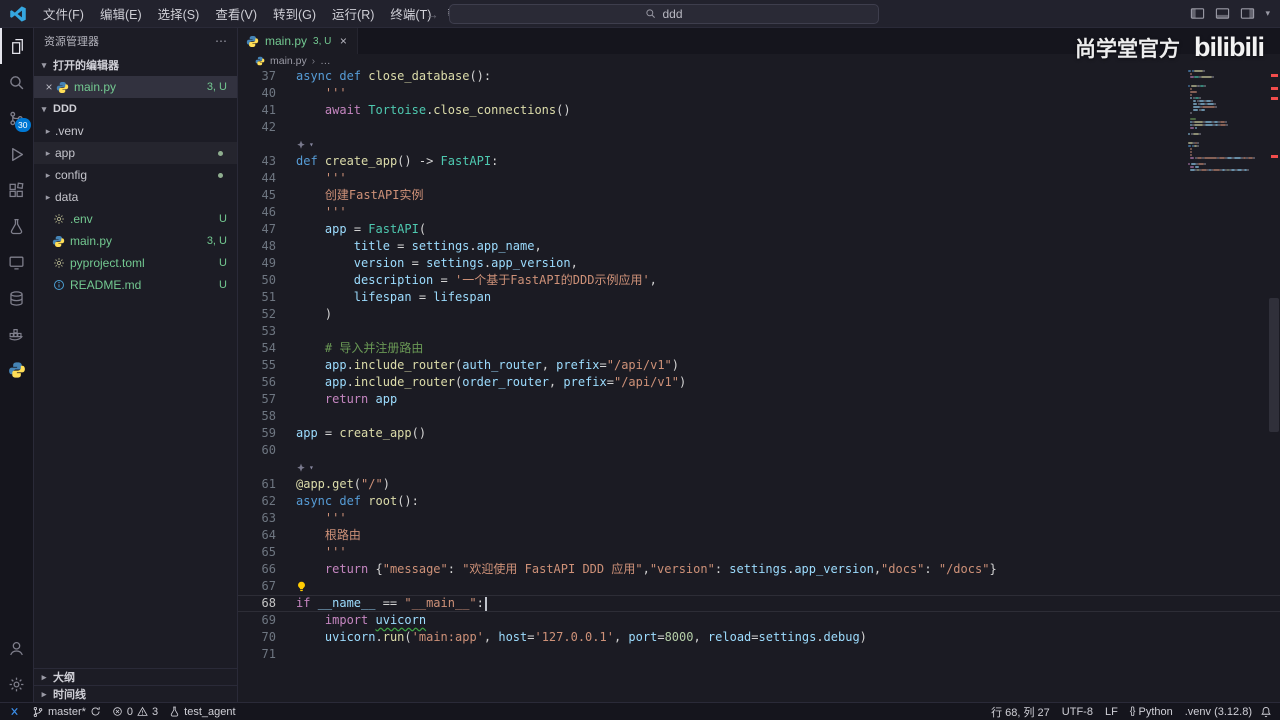  I want to click on code-line: 47 app = FastAPI(, so click(759, 229).